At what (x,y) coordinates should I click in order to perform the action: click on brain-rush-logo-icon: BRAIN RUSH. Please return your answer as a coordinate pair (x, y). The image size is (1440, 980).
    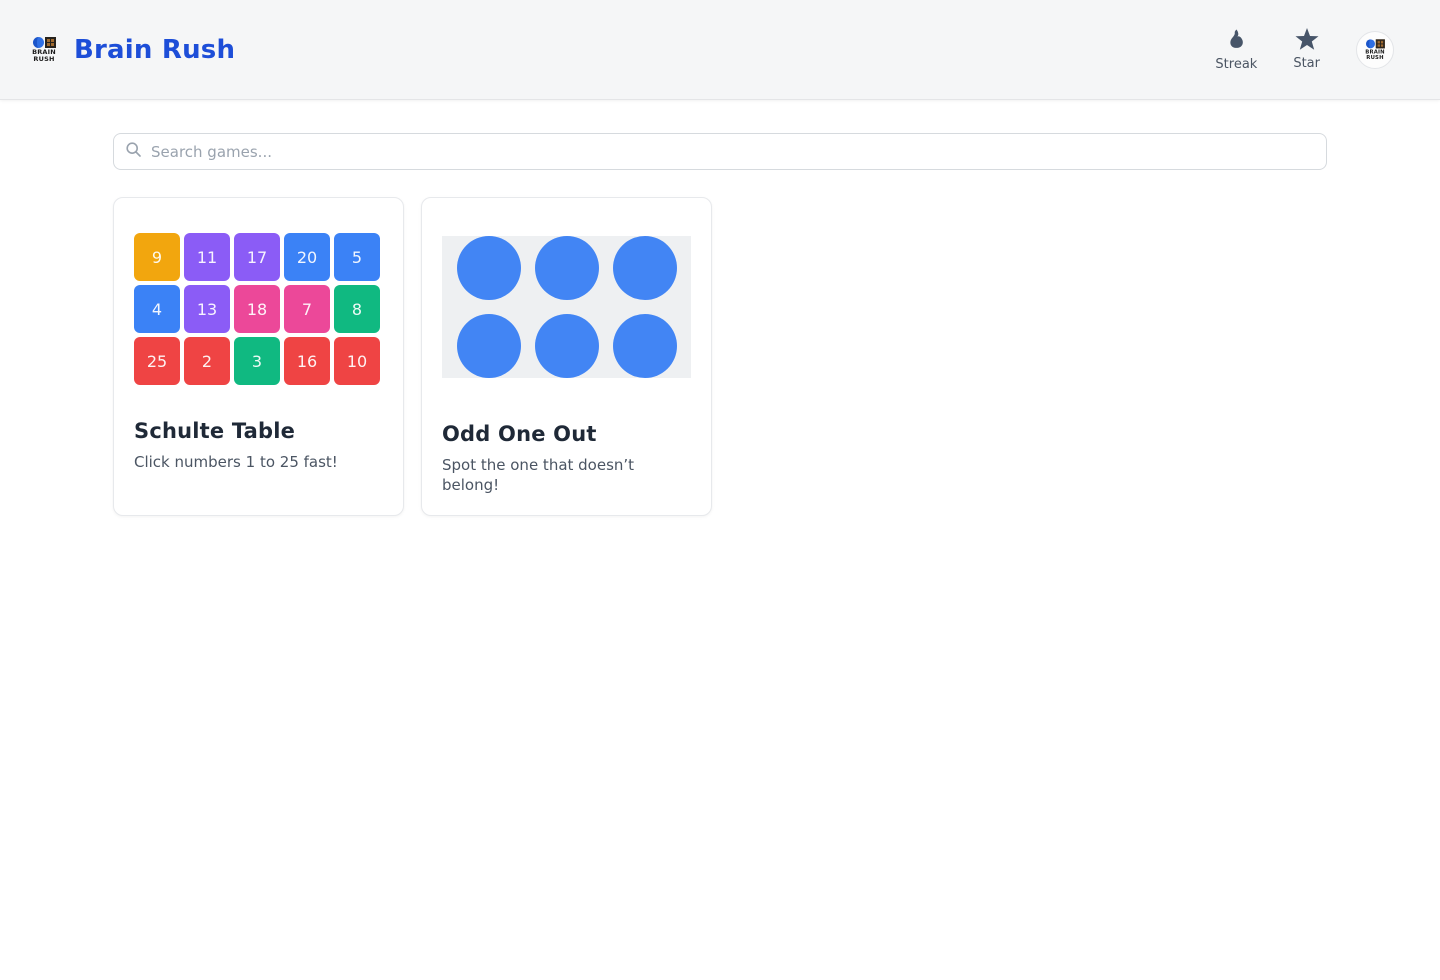
    Looking at the image, I should click on (44, 49).